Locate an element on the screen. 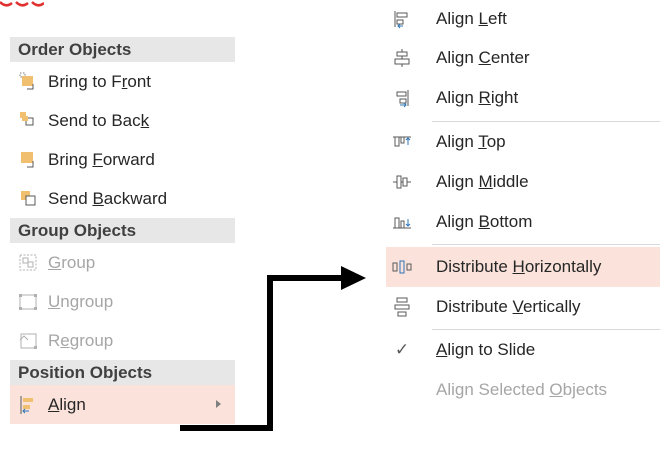 Image resolution: width=660 pixels, height=459 pixels. group-label: Group is located at coordinates (72, 262).